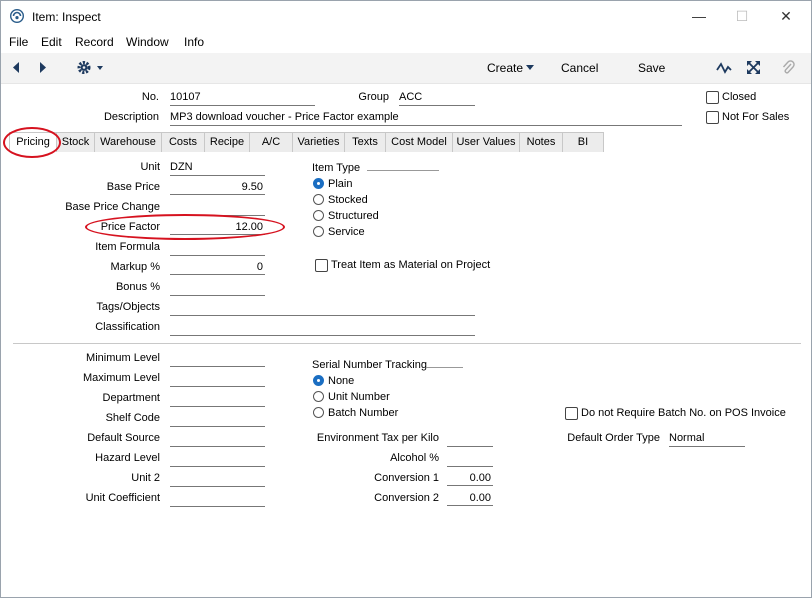  Describe the element at coordinates (112, 207) in the screenshot. I see `base-price-change-label: Base Price Change` at that location.